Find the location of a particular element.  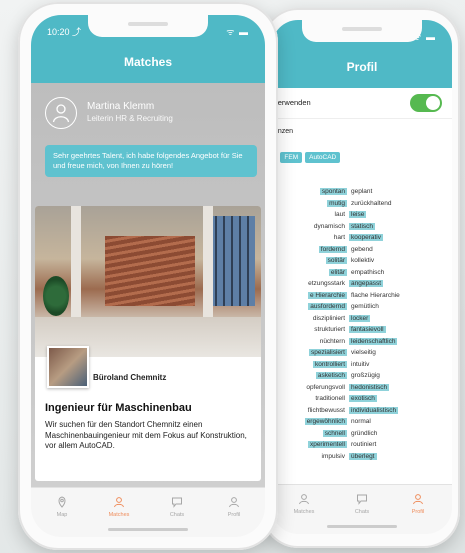

trait-pair: impulsiv überlegt is located at coordinates (362, 458).